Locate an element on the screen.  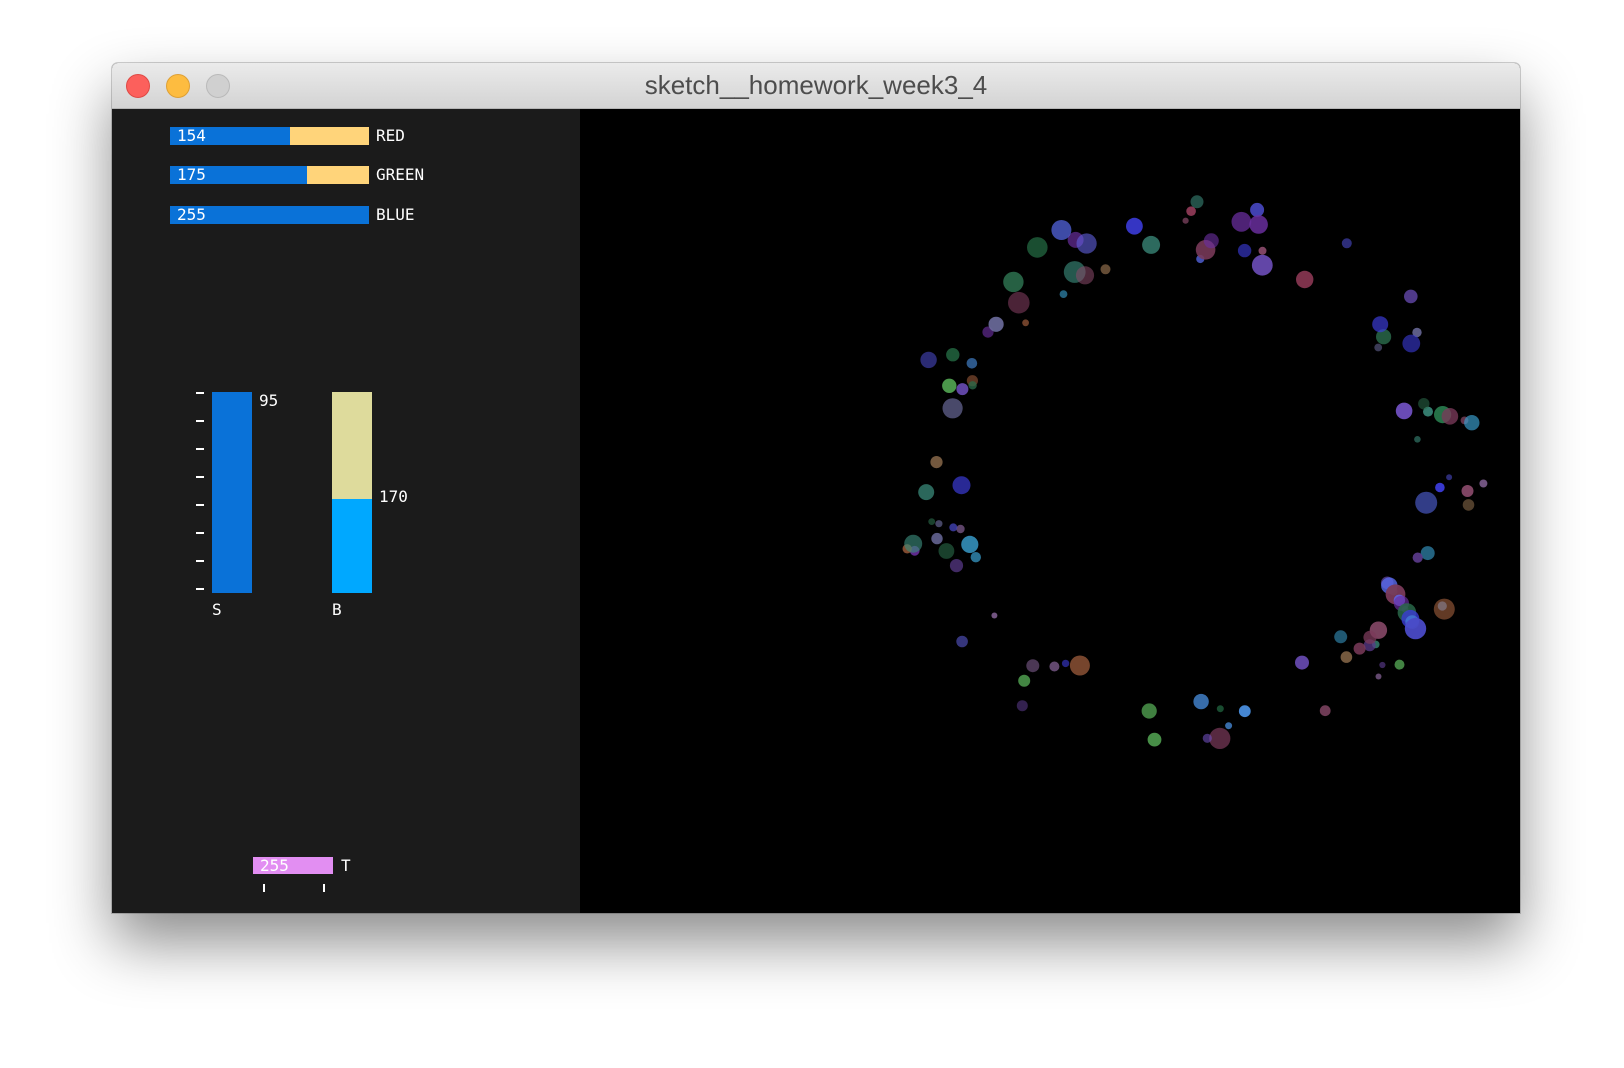
brightness-slider-label: B is located at coordinates (337, 609).